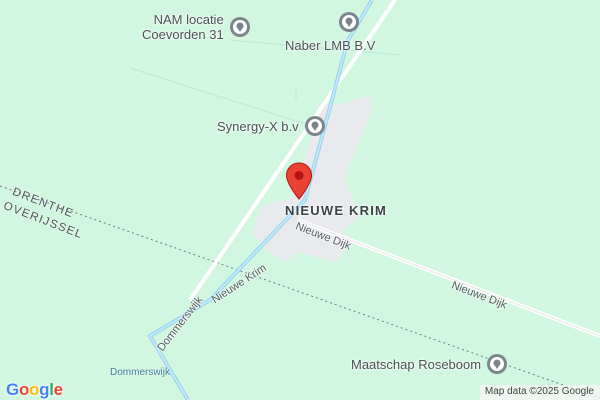  What do you see at coordinates (258, 126) in the screenshot?
I see `poi-synergy-x-label: Synergy-X b.v` at bounding box center [258, 126].